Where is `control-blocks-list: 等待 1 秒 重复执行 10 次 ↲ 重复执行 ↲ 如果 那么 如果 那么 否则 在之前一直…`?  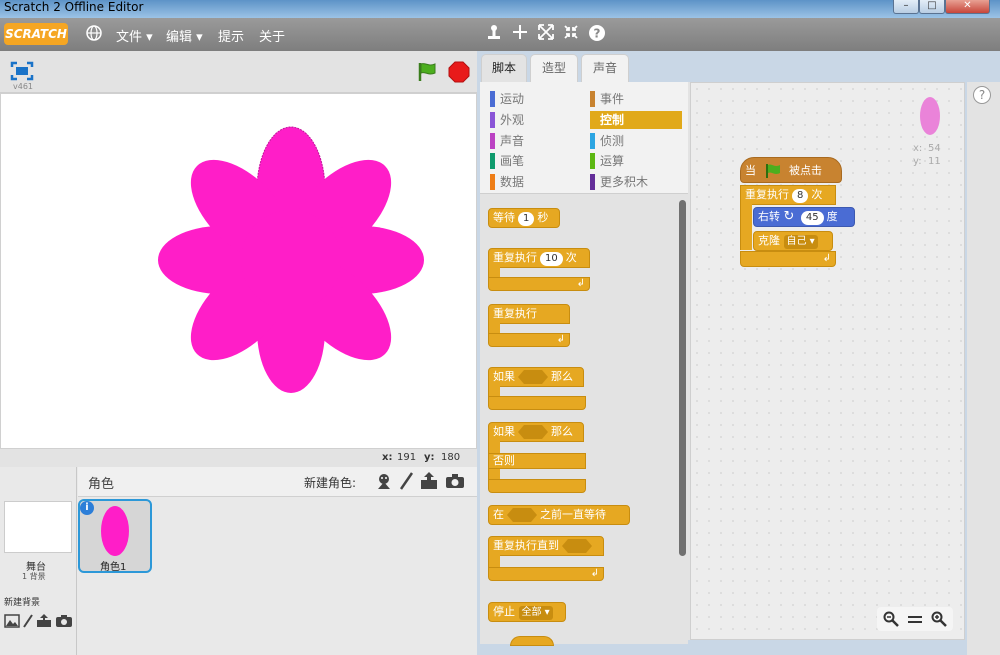
control-blocks-list: 等待 1 秒 重复执行 10 次 ↲ 重复执行 ↲ 如果 那么 如果 那么 否则 在之前一直… is located at coordinates (584, 421).